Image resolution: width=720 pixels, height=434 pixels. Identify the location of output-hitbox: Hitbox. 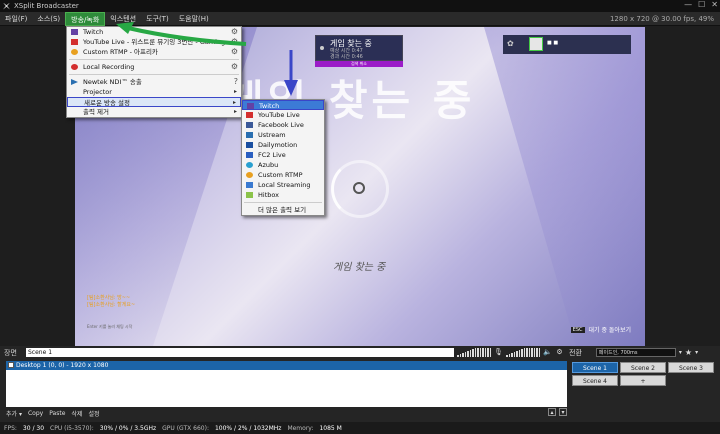
(283, 195).